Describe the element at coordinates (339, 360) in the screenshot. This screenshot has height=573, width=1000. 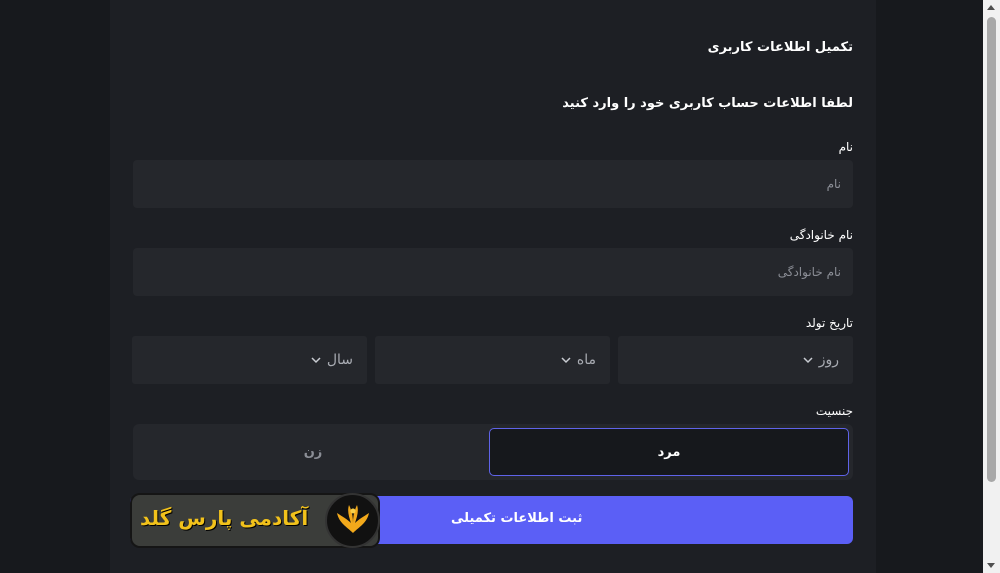
I see `birth-year-value: سال` at that location.